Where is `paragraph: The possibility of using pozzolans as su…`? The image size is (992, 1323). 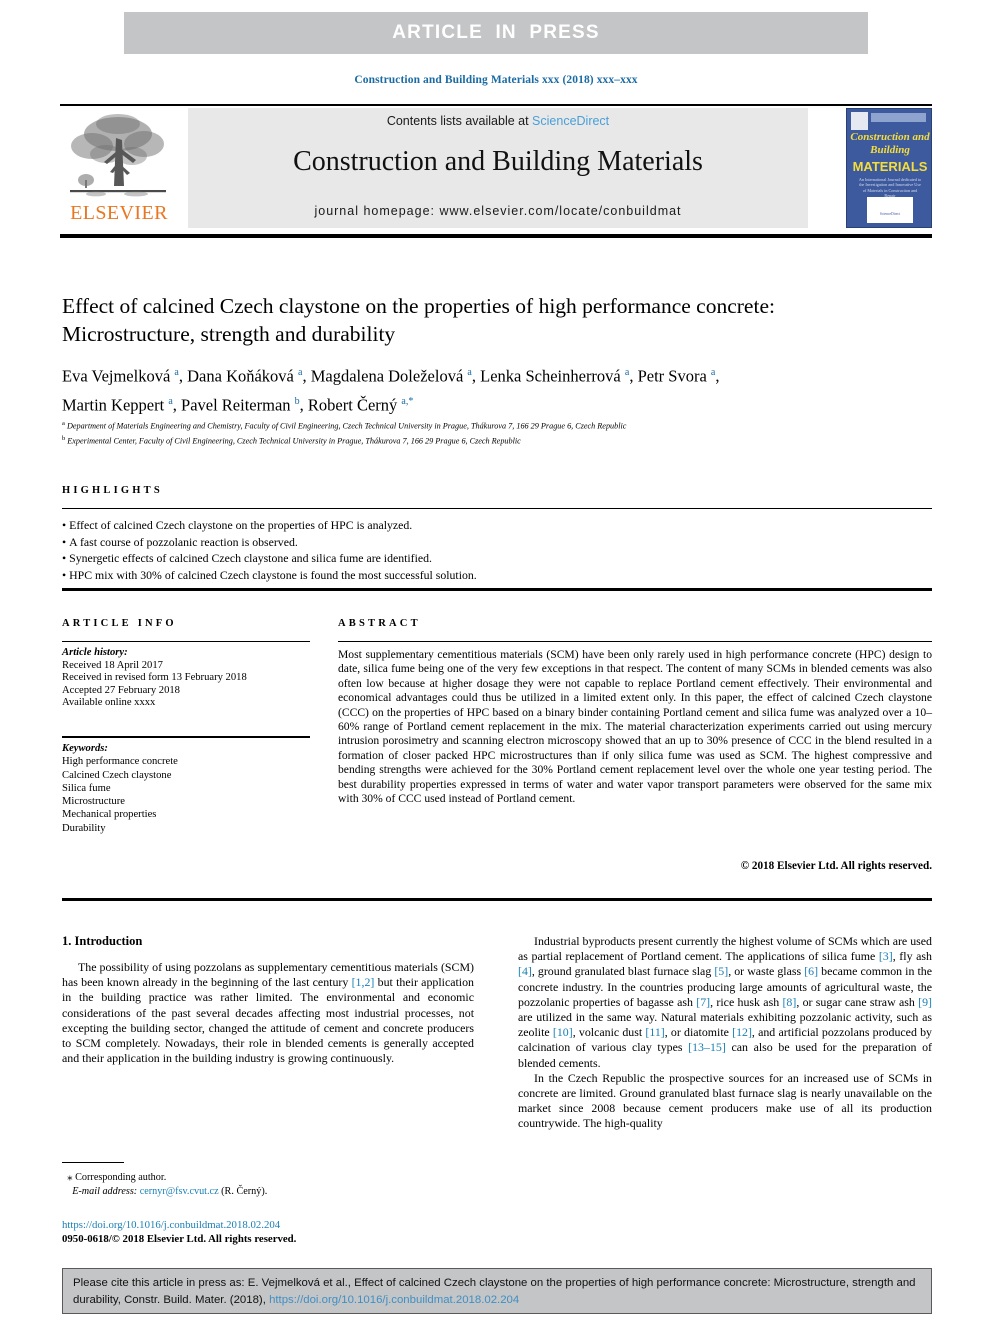 paragraph: The possibility of using pozzolans as su… is located at coordinates (268, 1013).